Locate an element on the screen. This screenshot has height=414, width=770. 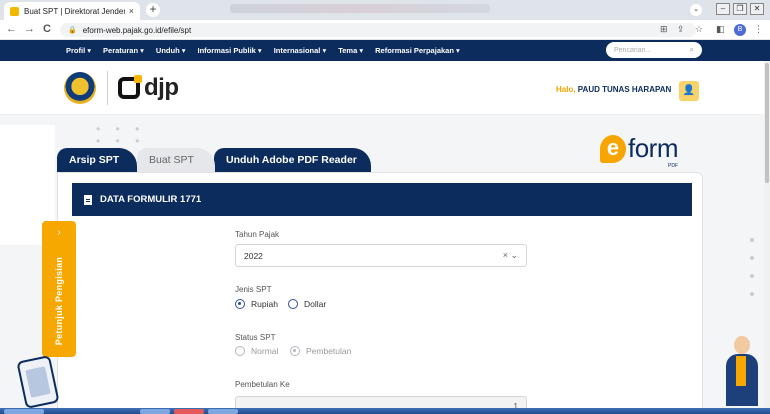
tab-close-icon: × is located at coordinates (131, 11).